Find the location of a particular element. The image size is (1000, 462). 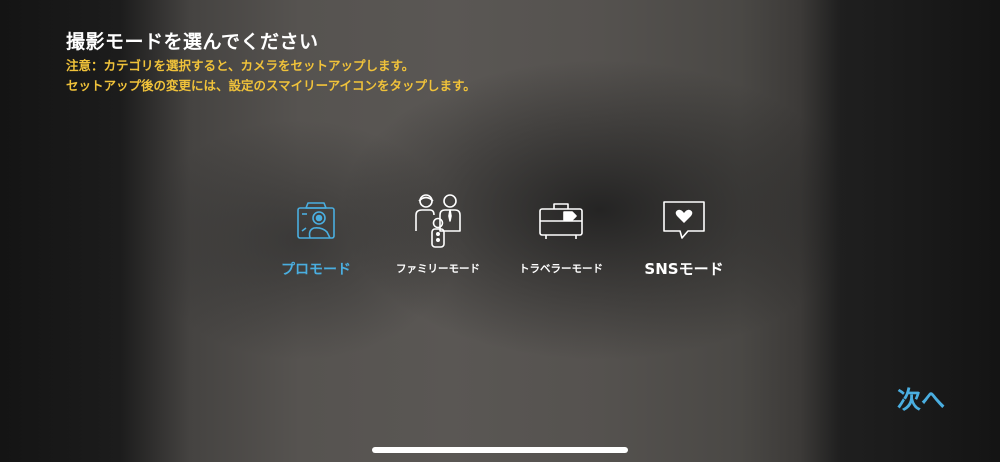

mode-option-traveler: トラベラーモード is located at coordinates (561, 234).